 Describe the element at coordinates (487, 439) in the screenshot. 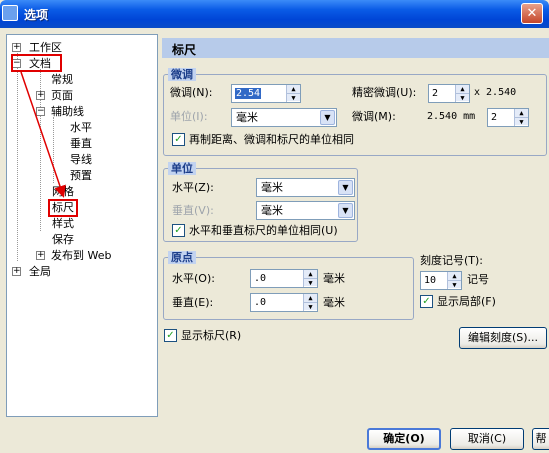

I see `cancel-button: 取消(C)` at that location.